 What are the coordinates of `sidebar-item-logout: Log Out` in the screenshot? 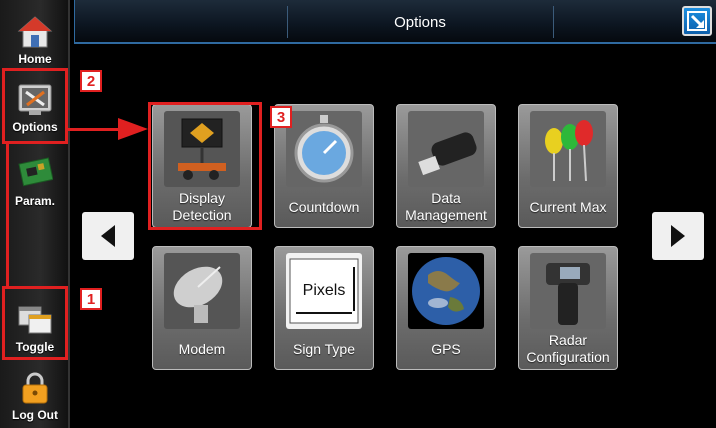 It's located at (35, 393).